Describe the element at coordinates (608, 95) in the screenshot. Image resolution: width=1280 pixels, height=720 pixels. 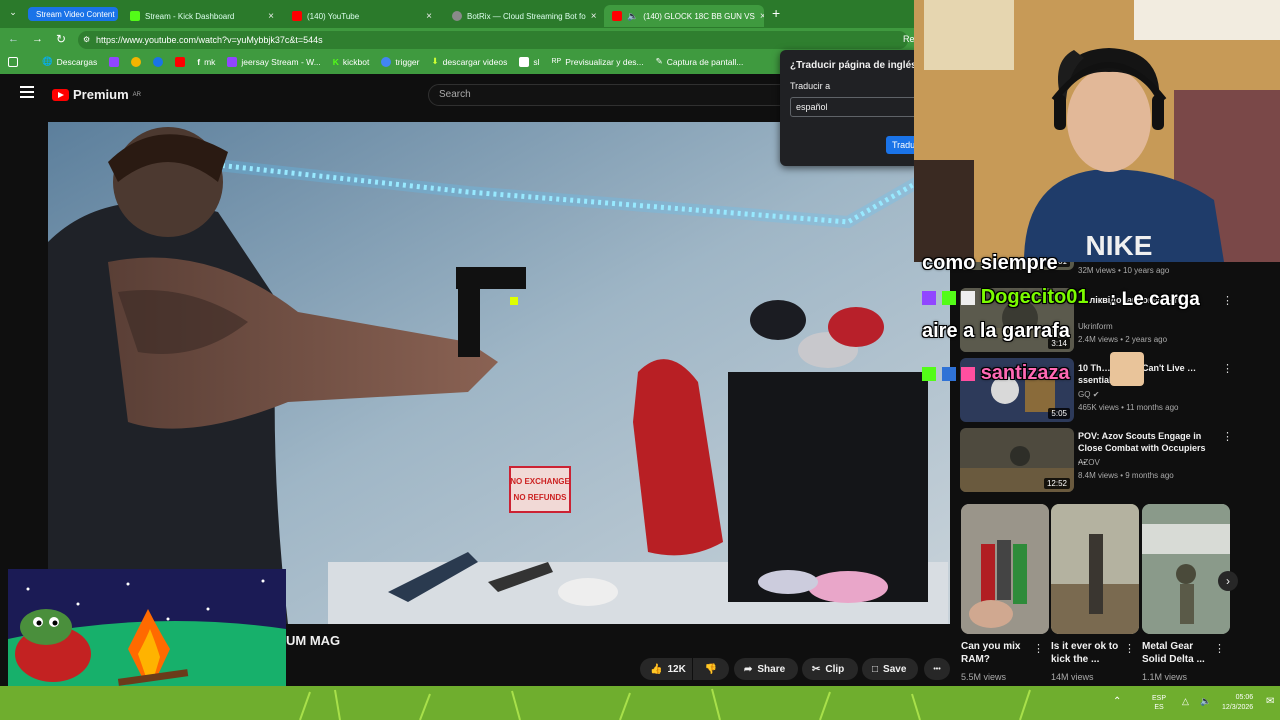
I see `search-input: Search` at that location.